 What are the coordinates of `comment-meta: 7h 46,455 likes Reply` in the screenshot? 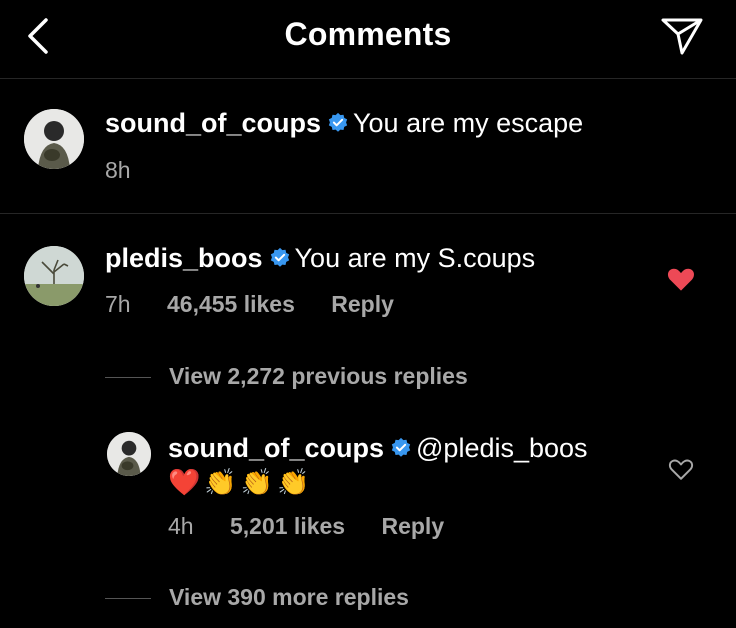 It's located at (264, 304).